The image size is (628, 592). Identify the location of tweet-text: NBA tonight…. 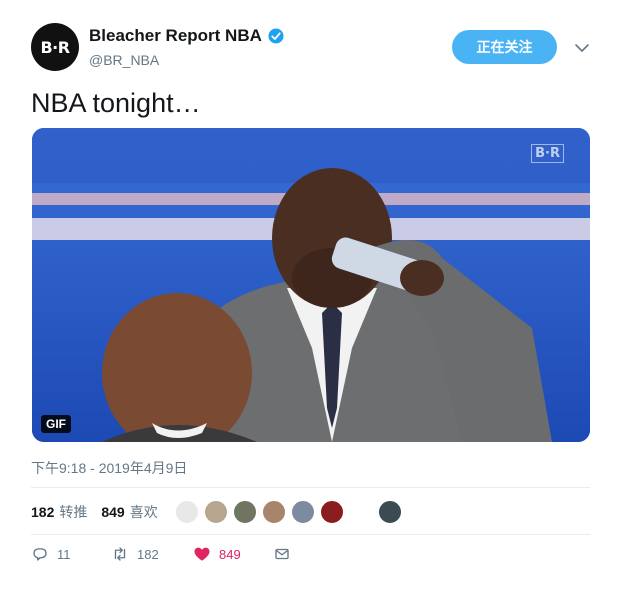
(116, 103).